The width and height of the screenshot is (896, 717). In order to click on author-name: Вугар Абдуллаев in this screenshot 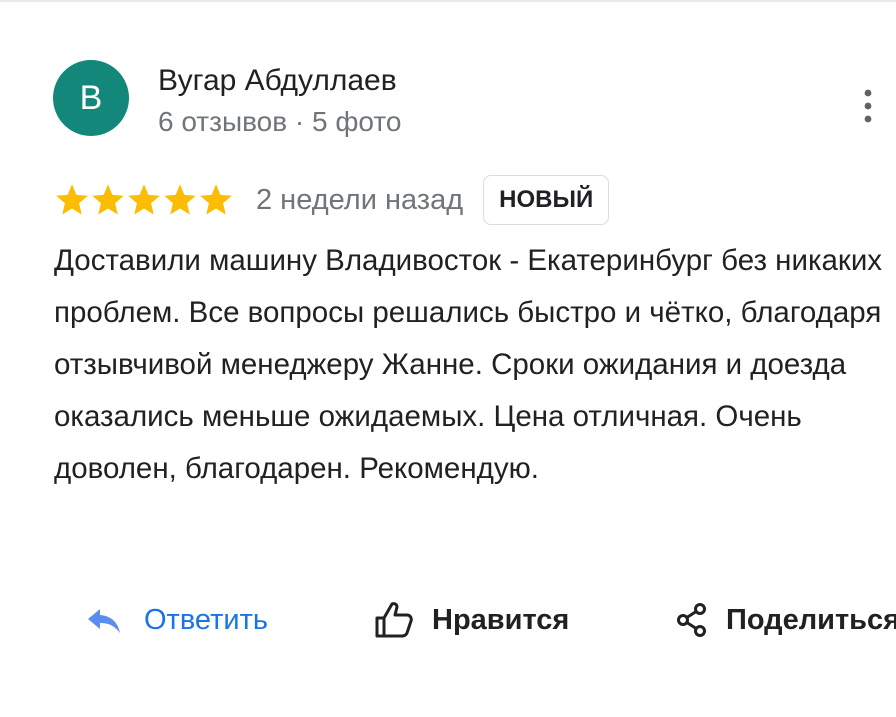, I will do `click(277, 81)`.